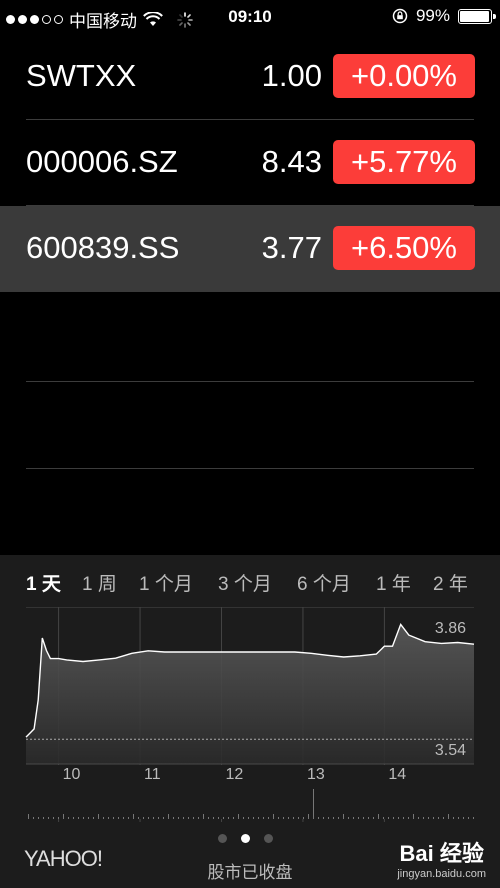  I want to click on range-tab-3m: 3 个月, so click(245, 582).